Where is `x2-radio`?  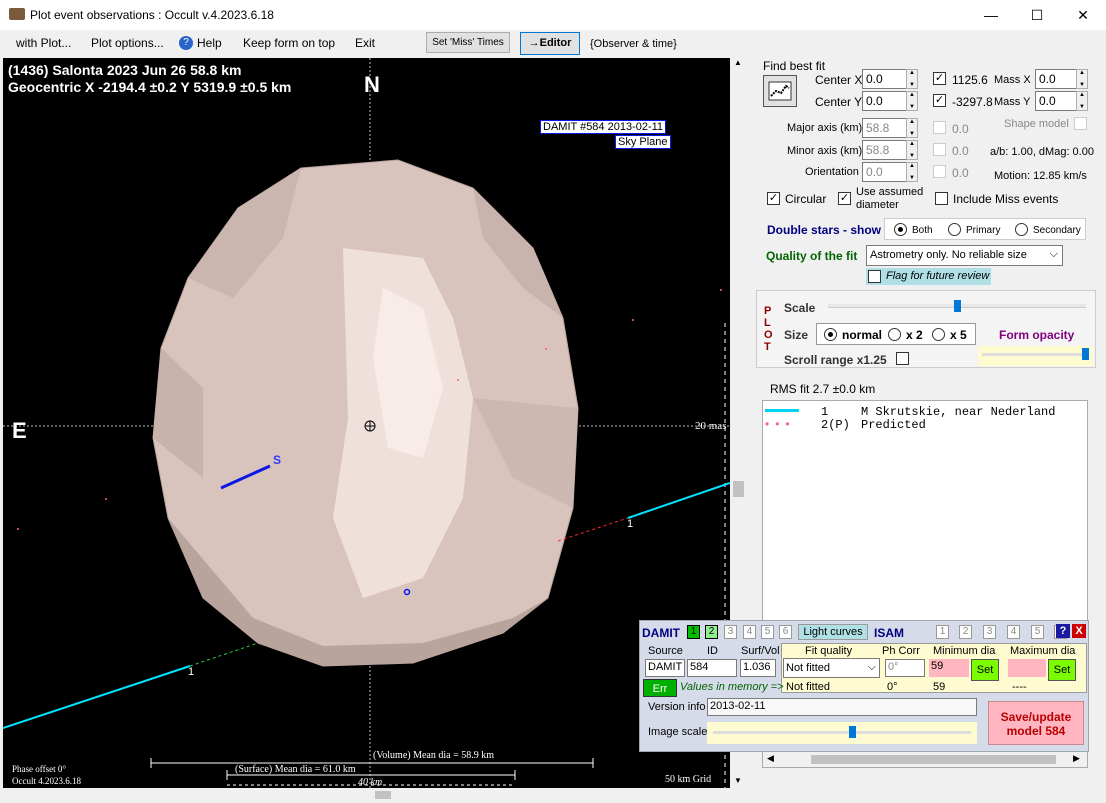 x2-radio is located at coordinates (894, 334).